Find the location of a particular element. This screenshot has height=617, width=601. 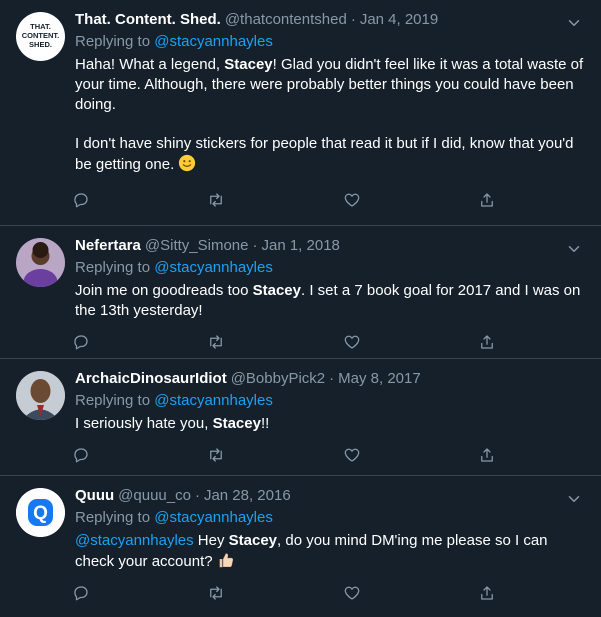

avatar-logo-text-3: SHED. is located at coordinates (40, 44).